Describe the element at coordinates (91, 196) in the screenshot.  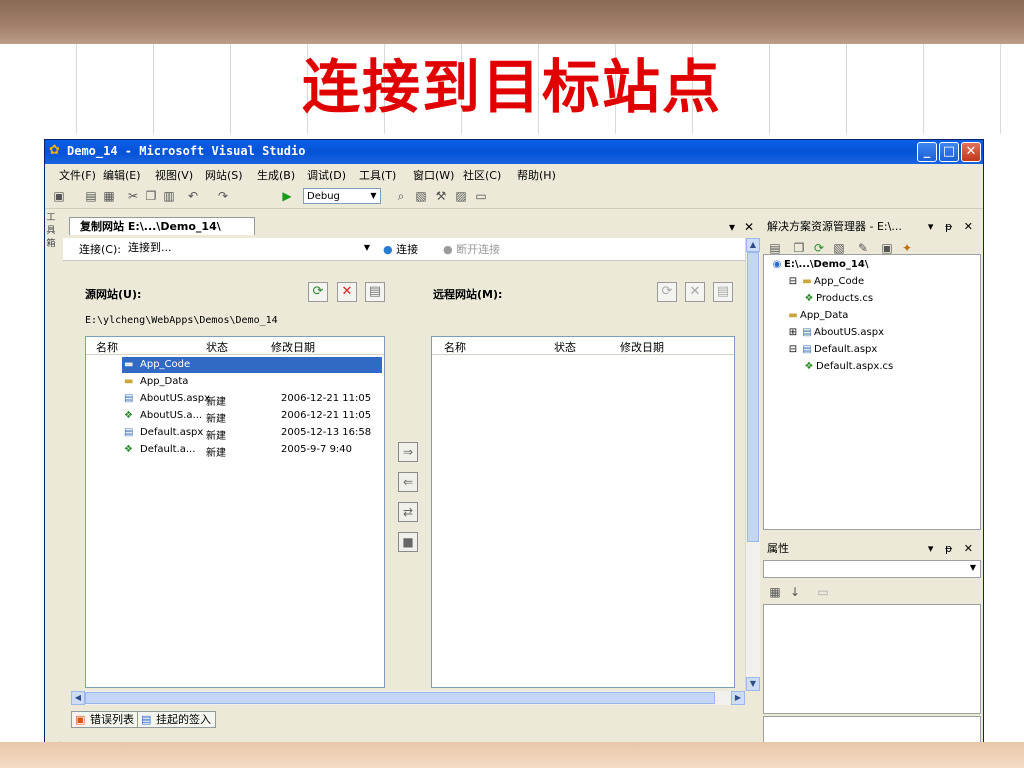
I see `save-icon: ▤` at that location.